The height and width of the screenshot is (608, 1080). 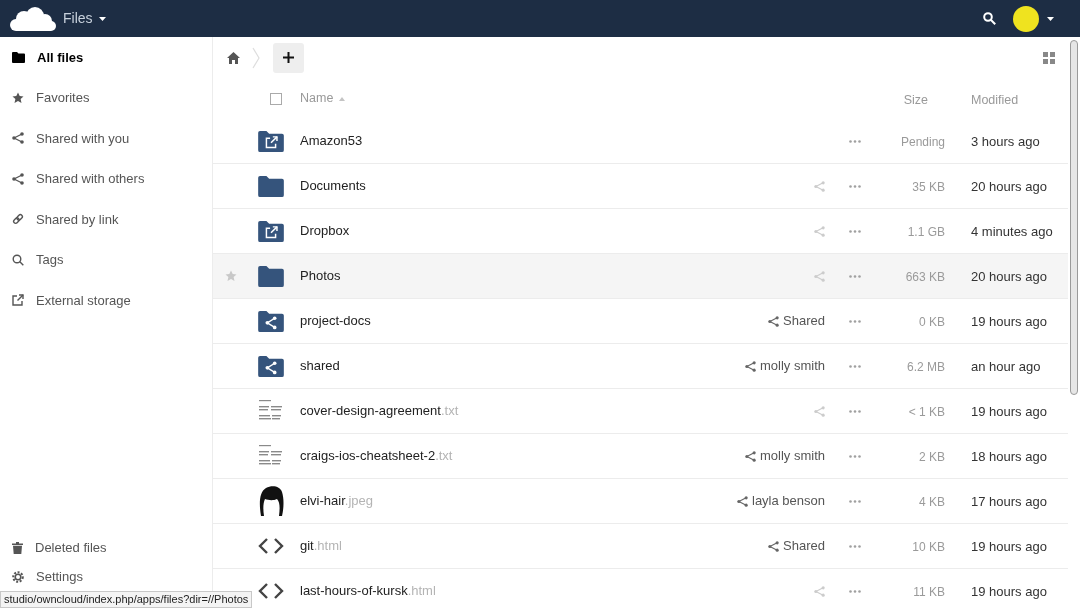 What do you see at coordinates (1049, 57) in the screenshot?
I see `grid-view-icon` at bounding box center [1049, 57].